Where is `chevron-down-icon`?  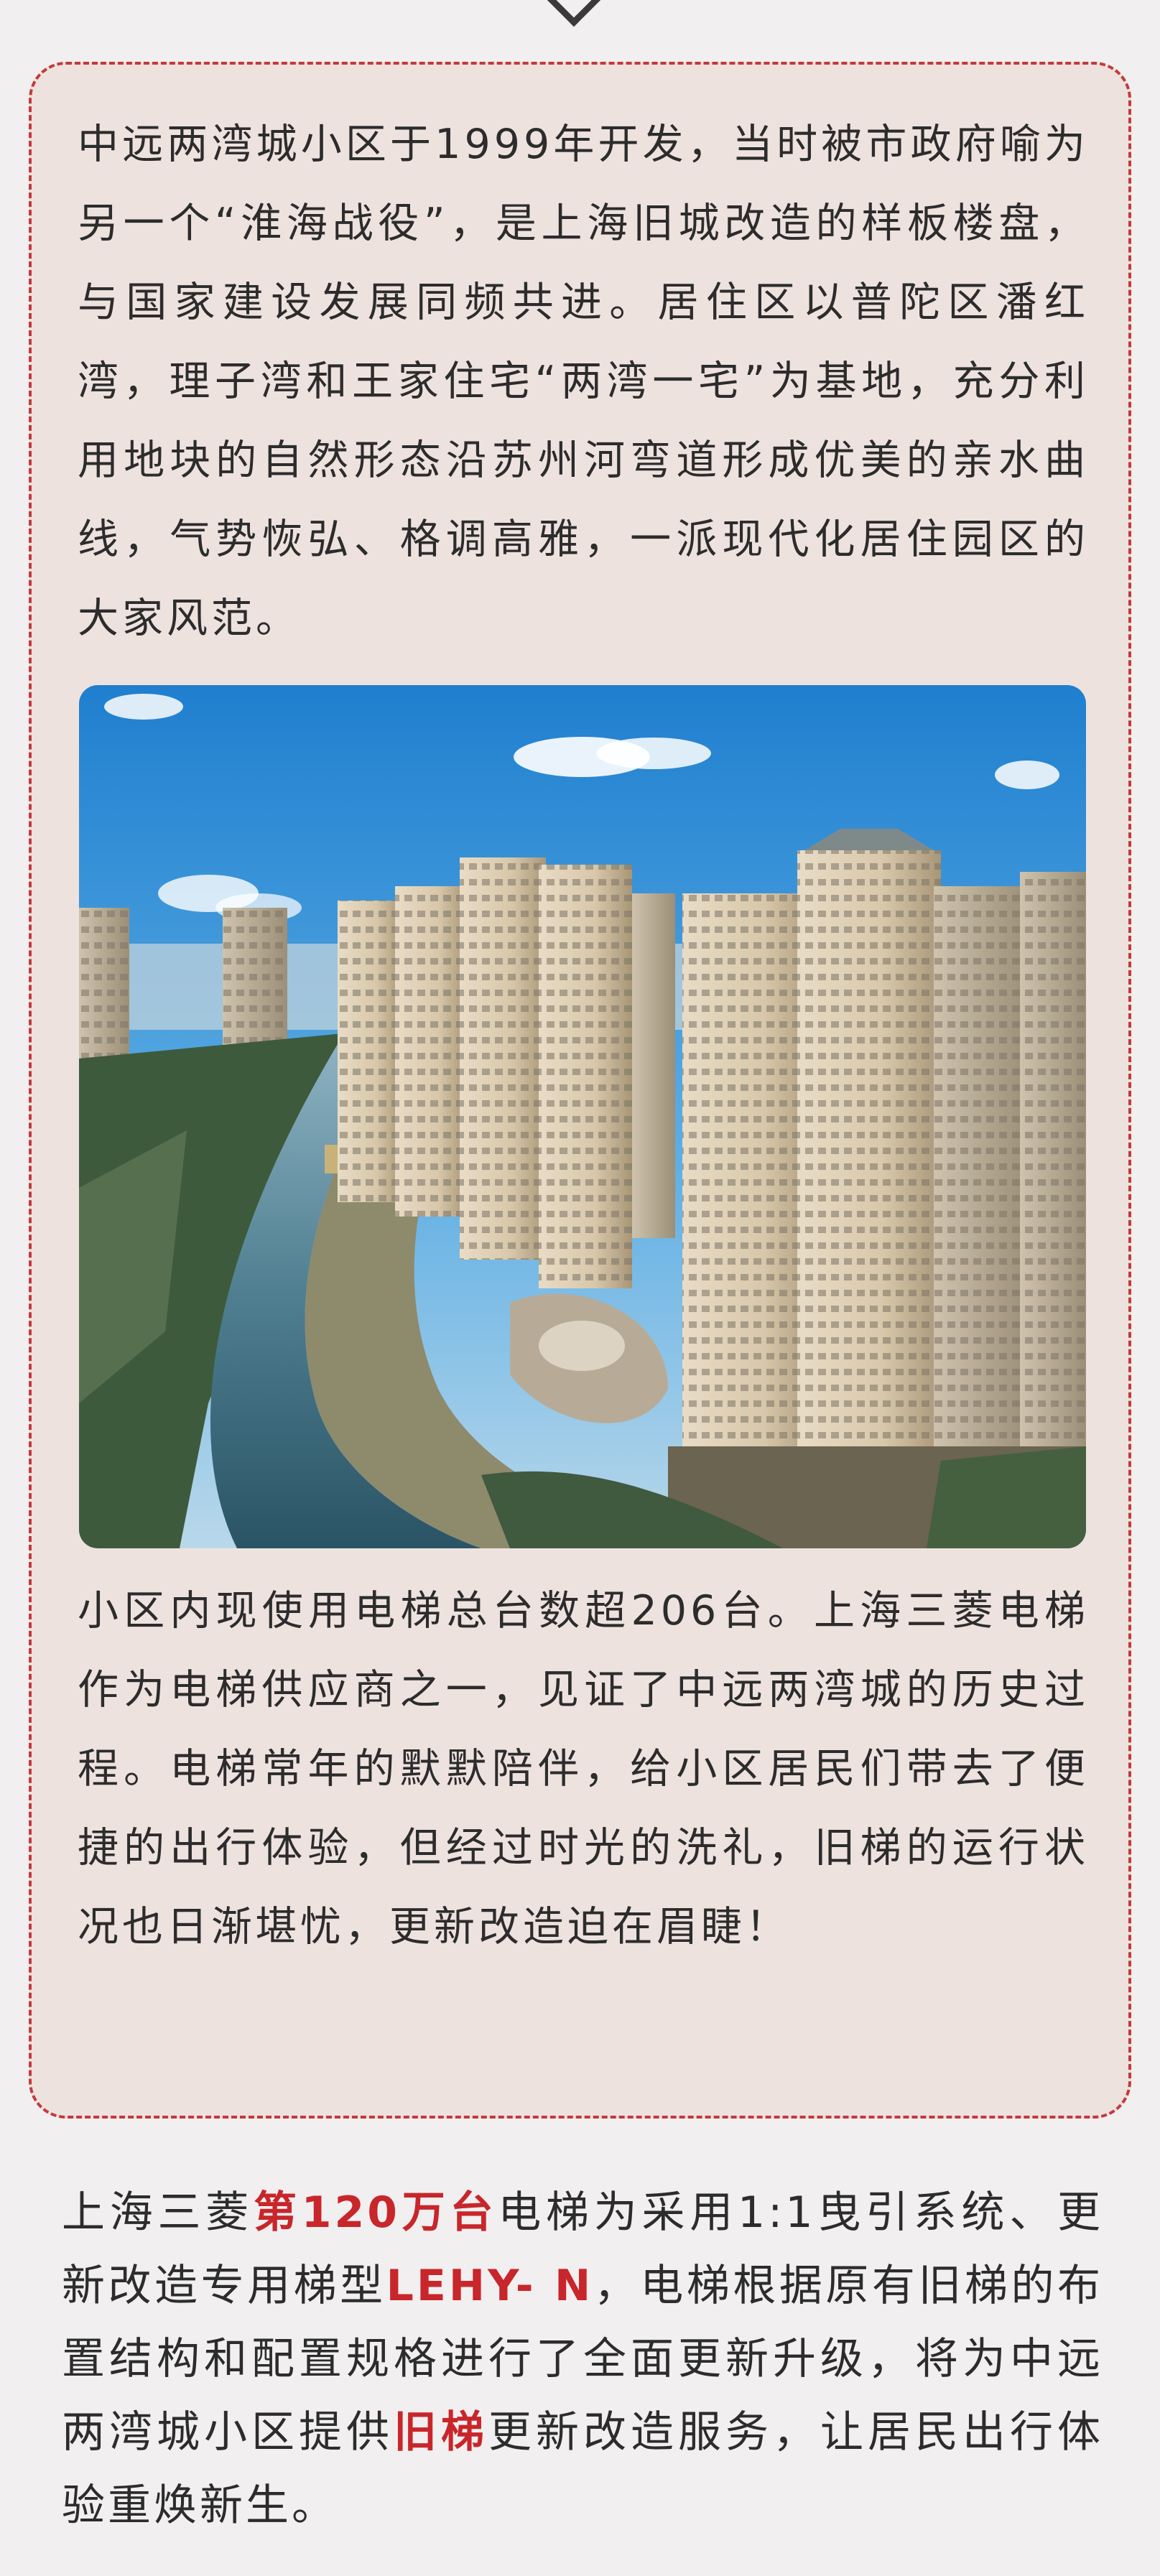 chevron-down-icon is located at coordinates (574, 13).